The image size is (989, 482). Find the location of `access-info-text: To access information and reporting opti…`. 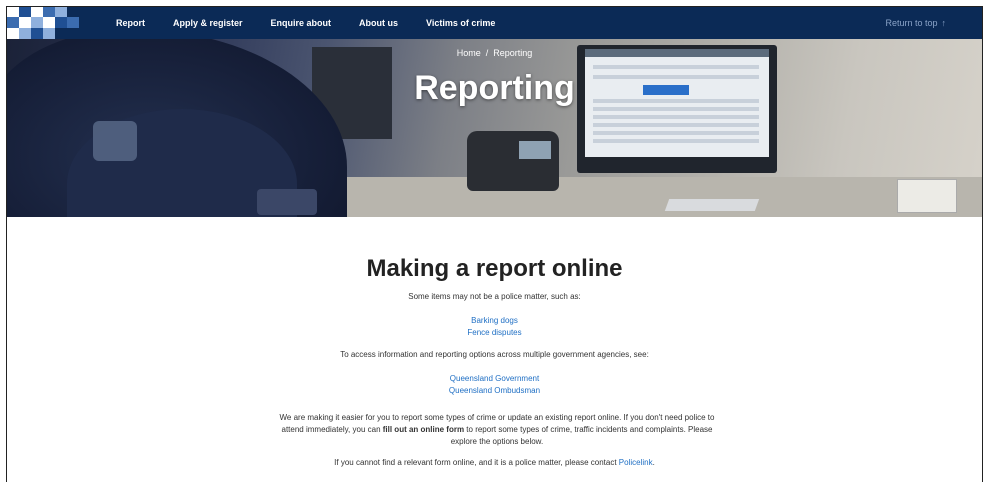

access-info-text: To access information and reporting opti… is located at coordinates (494, 354).